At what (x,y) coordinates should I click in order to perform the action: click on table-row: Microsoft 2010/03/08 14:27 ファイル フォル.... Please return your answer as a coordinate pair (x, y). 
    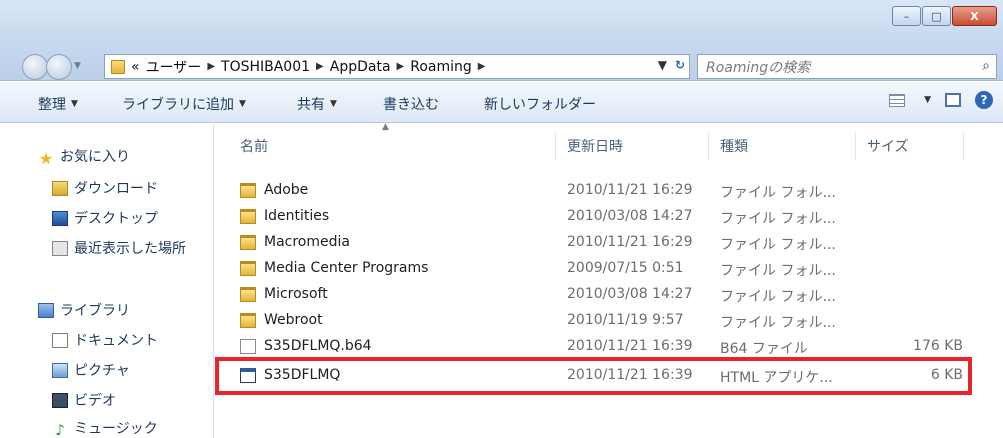
    Looking at the image, I should click on (595, 295).